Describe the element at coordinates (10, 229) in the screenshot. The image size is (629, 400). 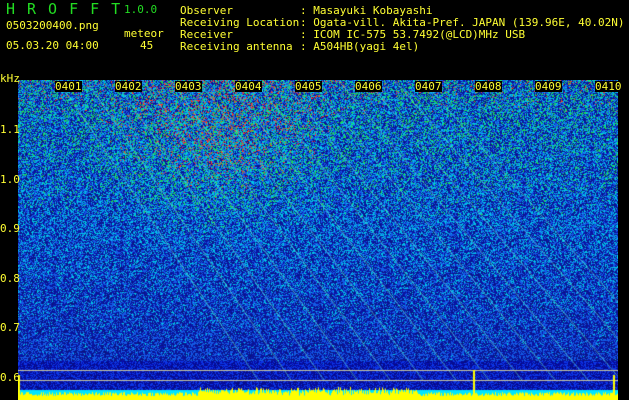
I see `y-tick-label: 0.9` at that location.